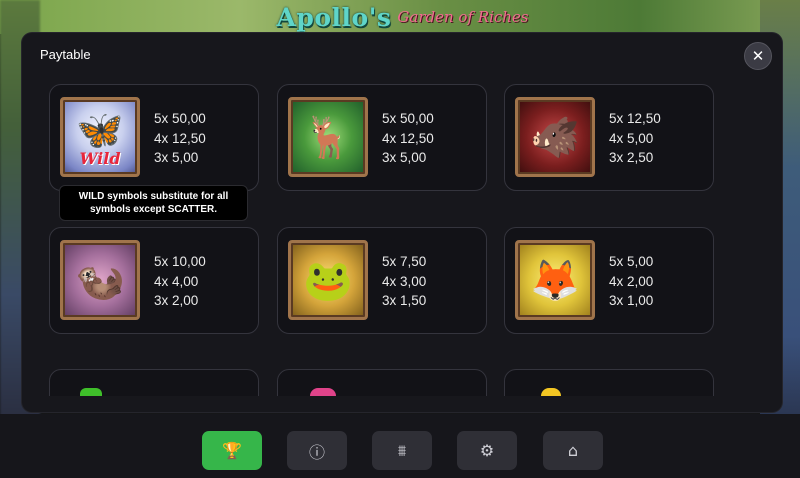 This screenshot has height=478, width=800. I want to click on paylines-icon: ⩩, so click(402, 450).